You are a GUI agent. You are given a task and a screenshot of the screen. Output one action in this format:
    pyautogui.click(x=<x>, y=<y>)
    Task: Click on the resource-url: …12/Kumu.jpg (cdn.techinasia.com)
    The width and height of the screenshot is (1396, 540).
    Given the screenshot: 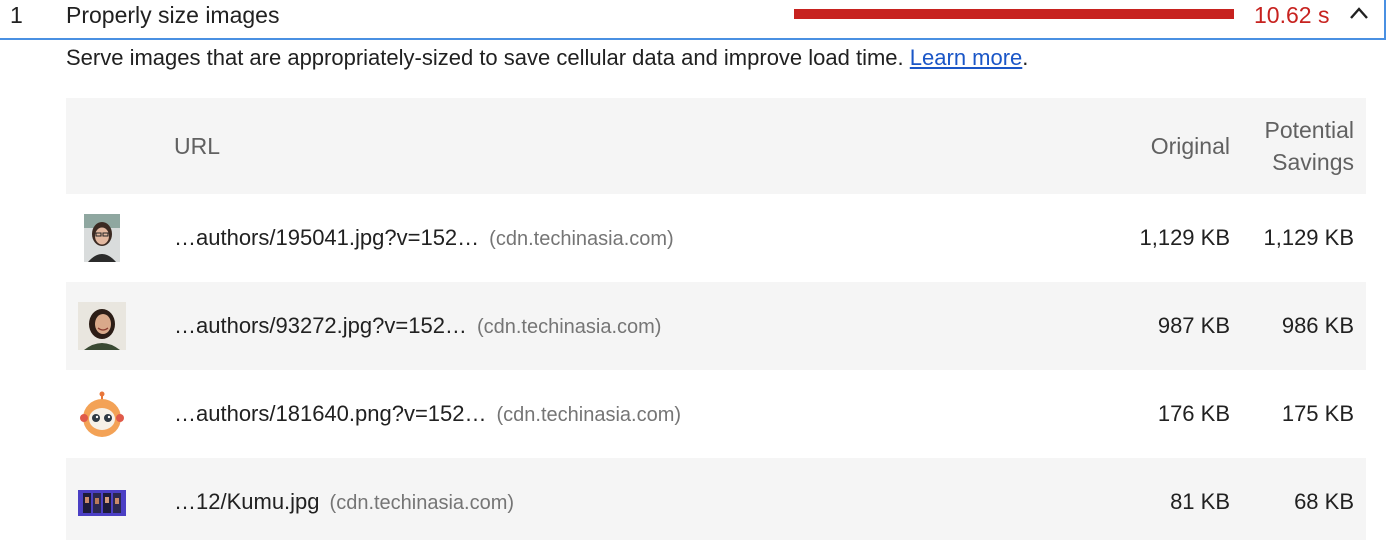 What is the action you would take?
    pyautogui.click(x=344, y=502)
    